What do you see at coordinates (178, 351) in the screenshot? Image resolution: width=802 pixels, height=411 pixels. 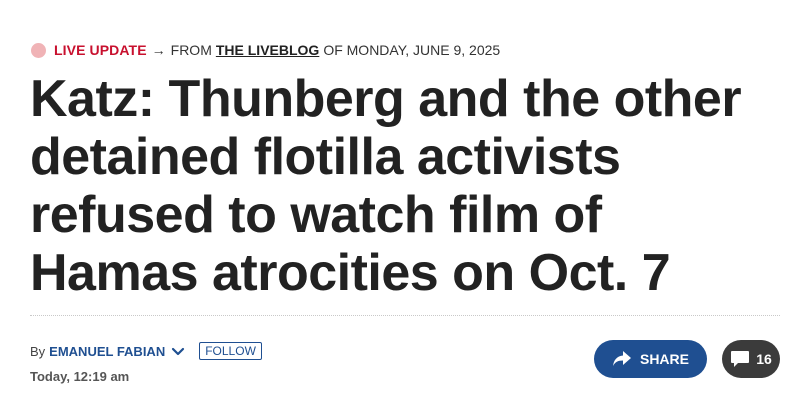 I see `chevron-down-icon` at bounding box center [178, 351].